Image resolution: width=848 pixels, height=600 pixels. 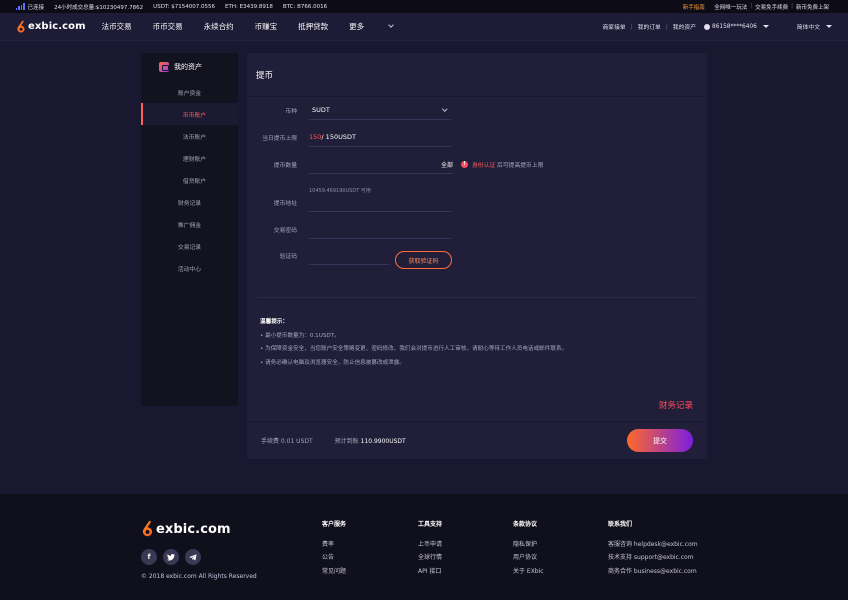 I want to click on ticker-eth: ETH: E3439.8918, so click(x=249, y=6).